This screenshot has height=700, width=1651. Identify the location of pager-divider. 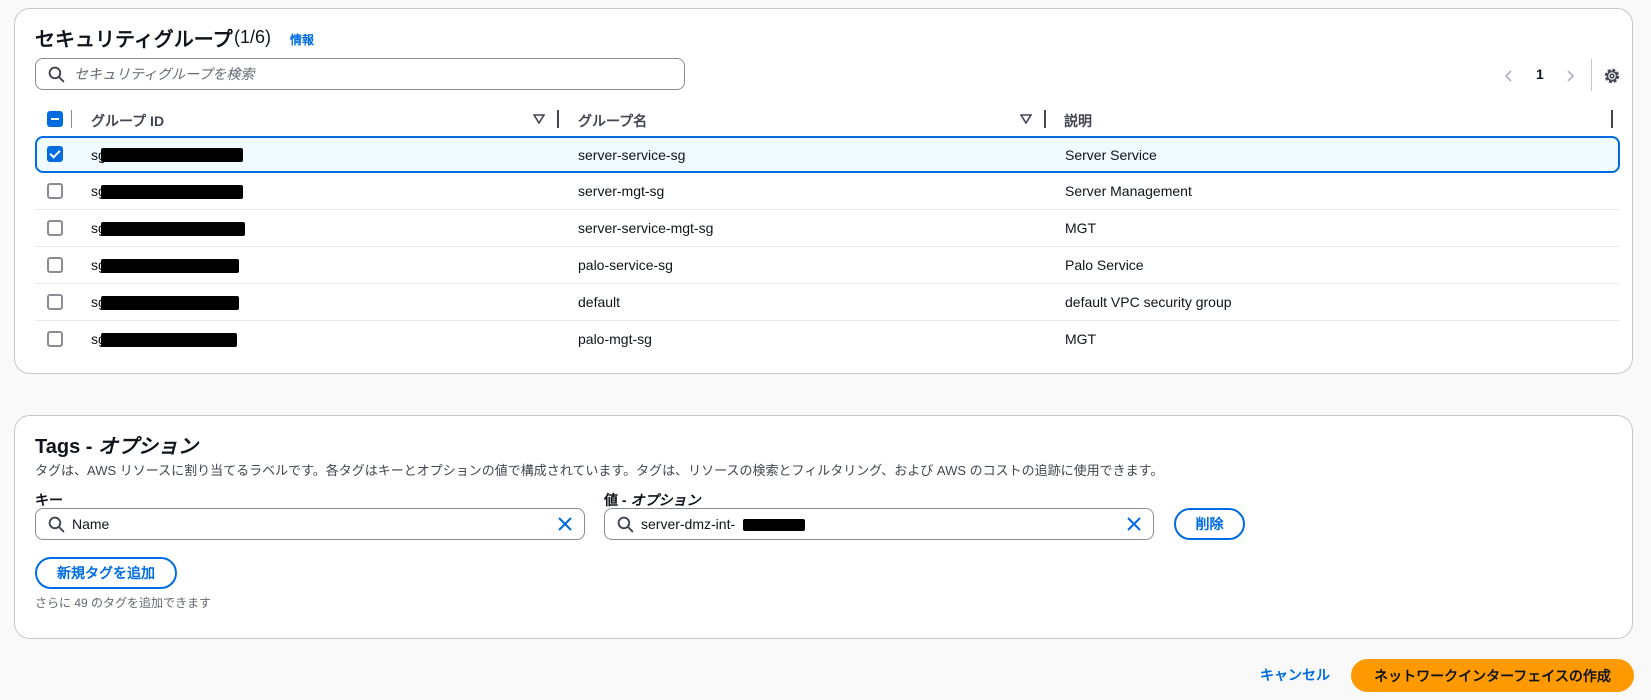
(1591, 75).